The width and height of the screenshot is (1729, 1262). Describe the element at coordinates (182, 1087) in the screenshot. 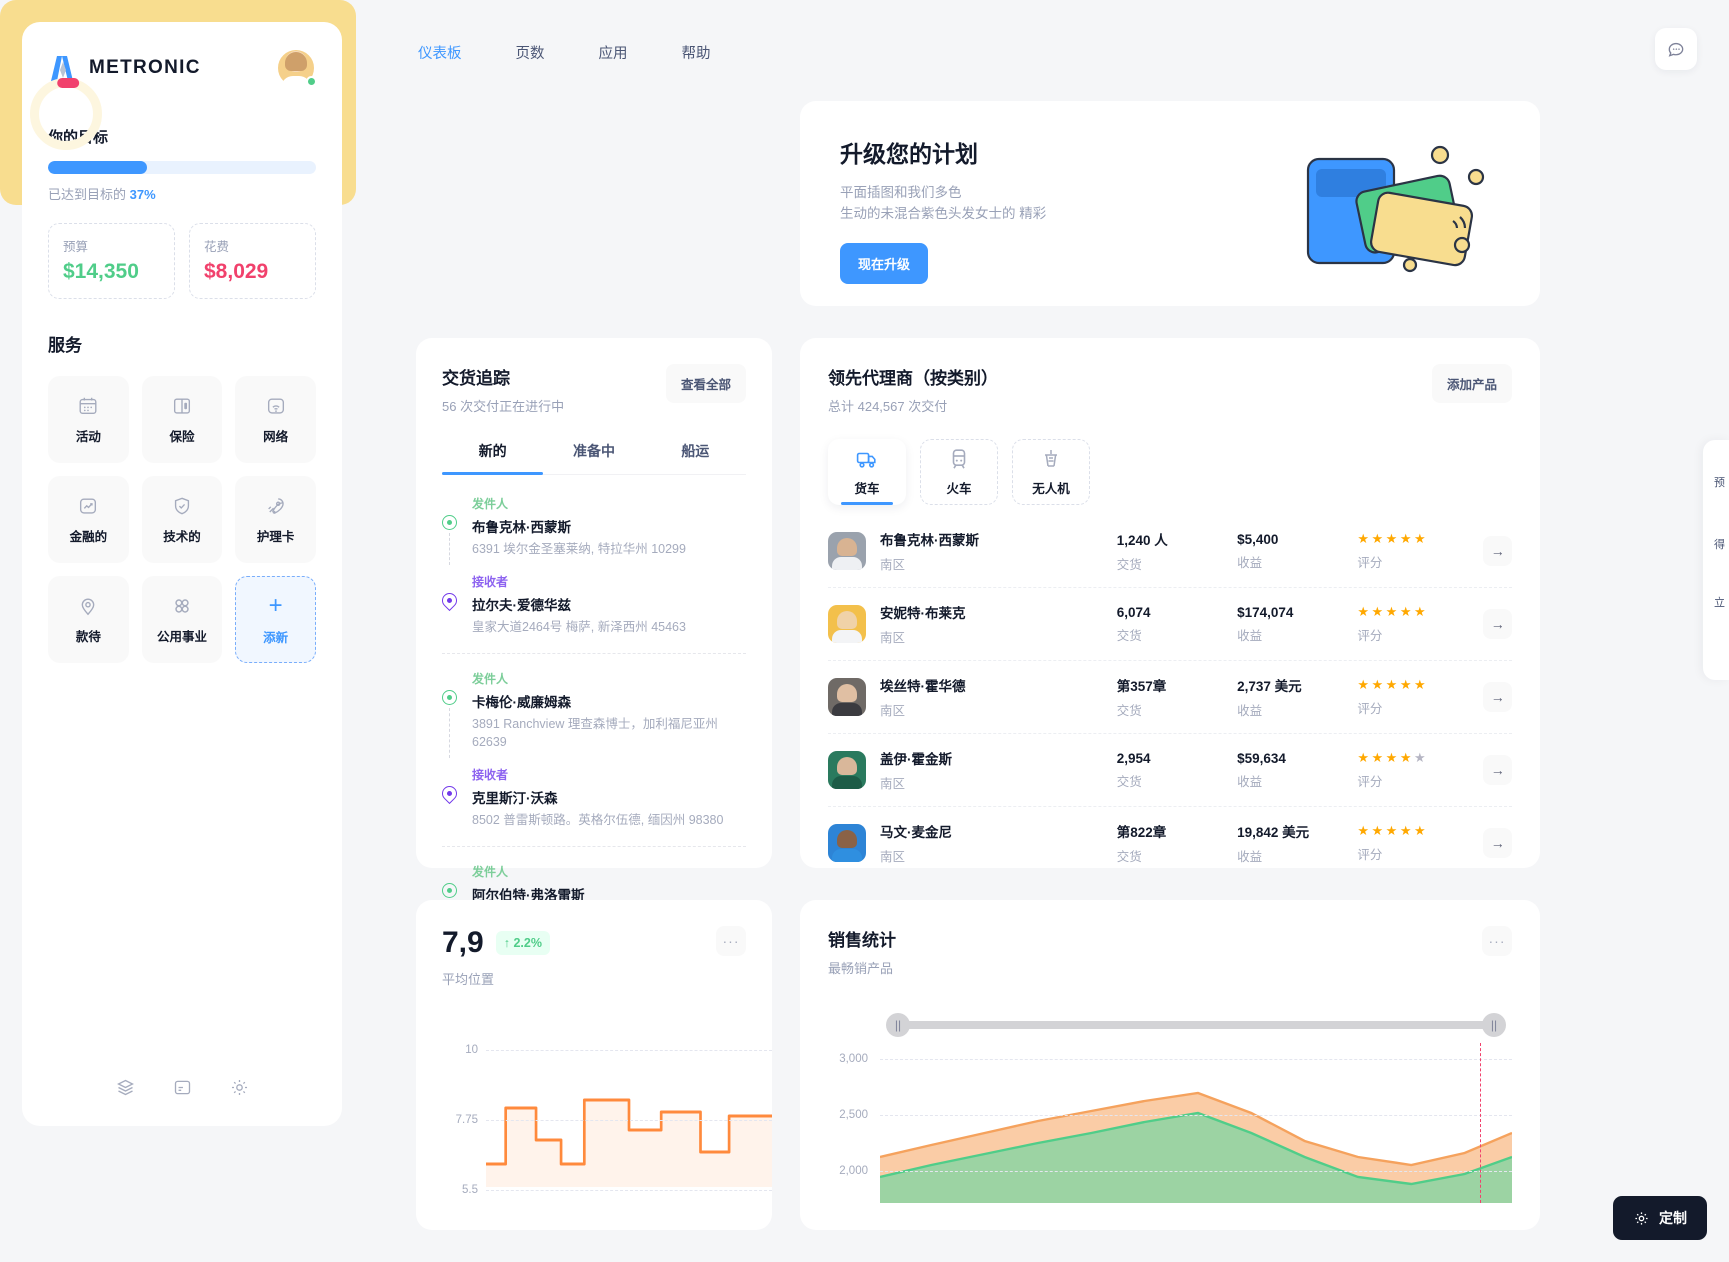

I see `note-icon` at that location.